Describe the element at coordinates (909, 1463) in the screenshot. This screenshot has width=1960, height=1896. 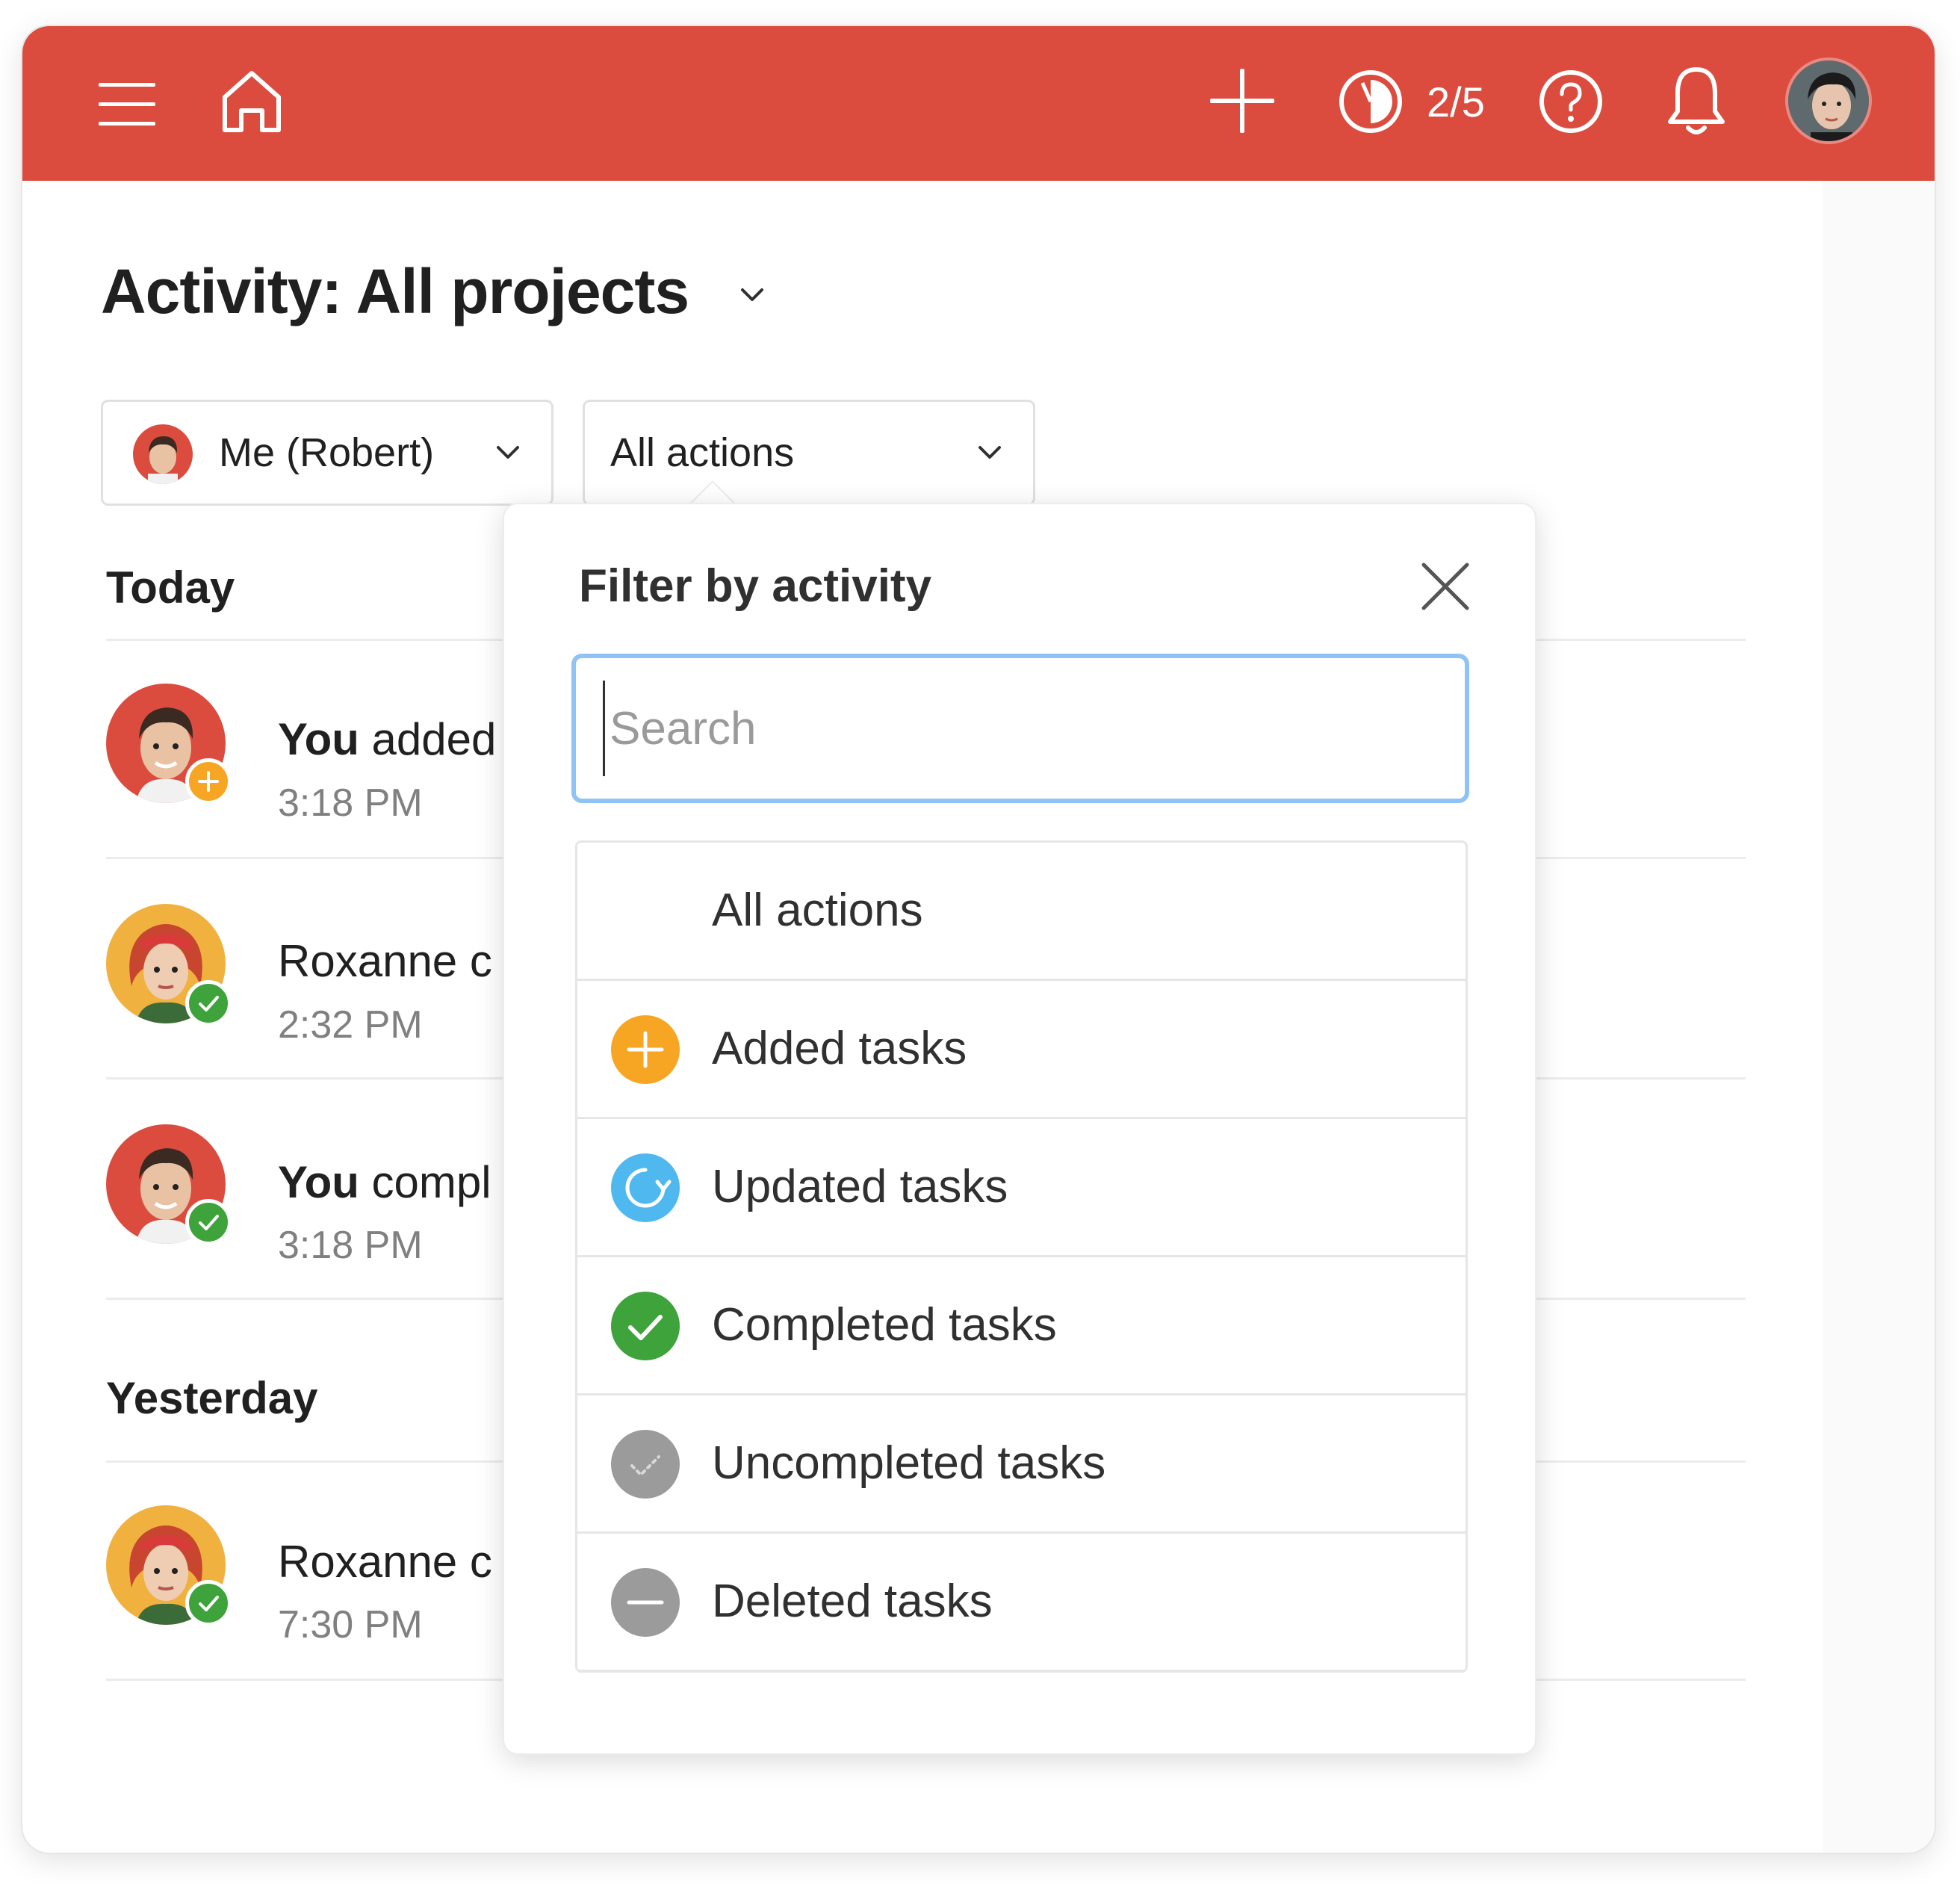
I see `filter-option-label: Uncompleted tasks` at that location.